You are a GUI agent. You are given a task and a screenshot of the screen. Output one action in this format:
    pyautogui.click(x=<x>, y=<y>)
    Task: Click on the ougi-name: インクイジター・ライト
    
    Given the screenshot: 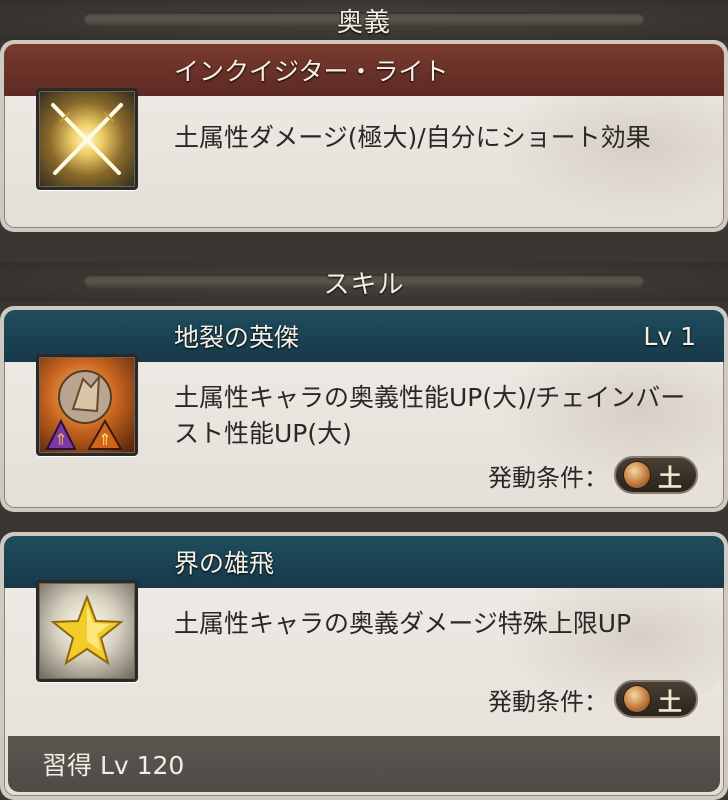 What is the action you would take?
    pyautogui.click(x=311, y=71)
    